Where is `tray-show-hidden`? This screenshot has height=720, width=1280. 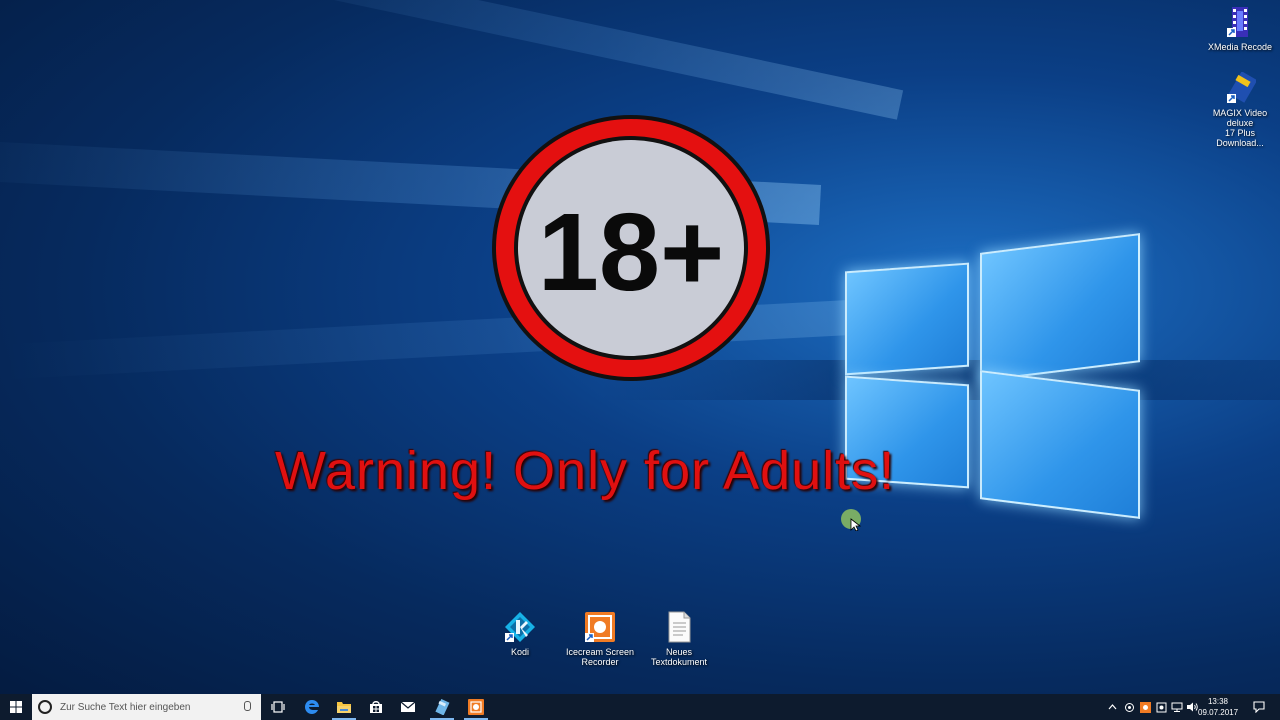 tray-show-hidden is located at coordinates (1112, 707).